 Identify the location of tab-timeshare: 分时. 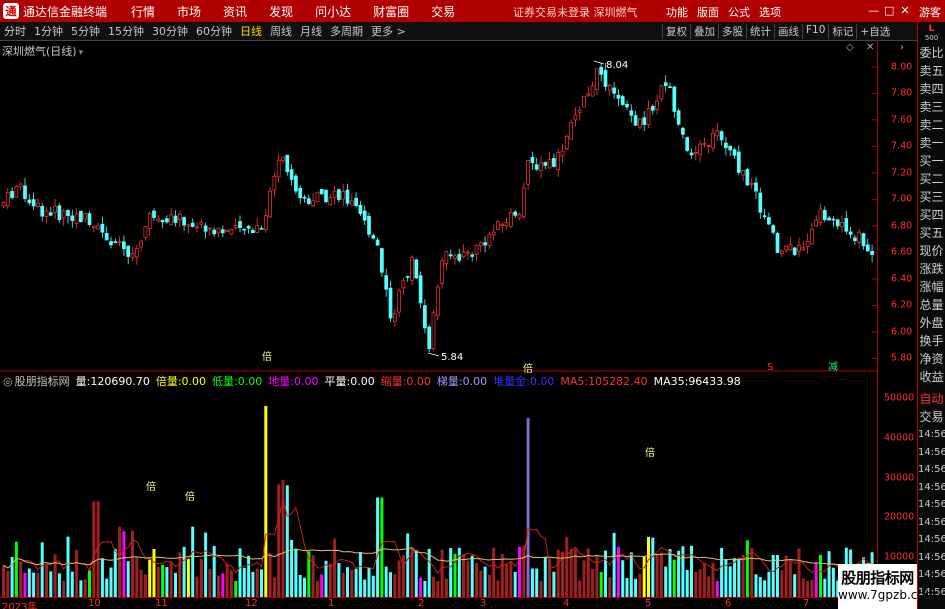
(15, 31).